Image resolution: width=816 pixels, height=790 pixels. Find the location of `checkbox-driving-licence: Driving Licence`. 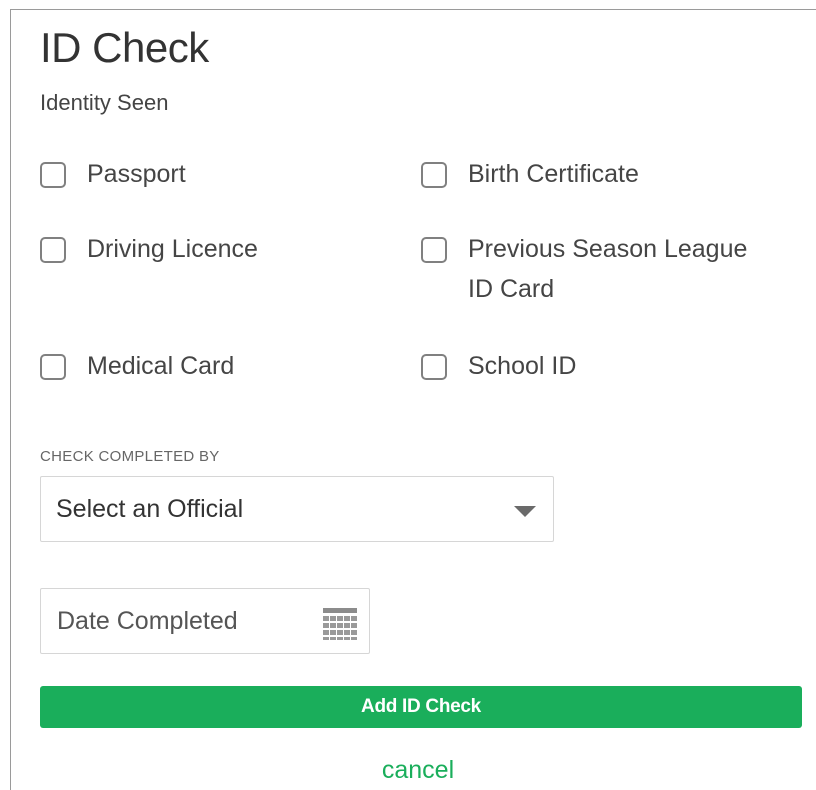

checkbox-driving-licence: Driving Licence is located at coordinates (149, 252).